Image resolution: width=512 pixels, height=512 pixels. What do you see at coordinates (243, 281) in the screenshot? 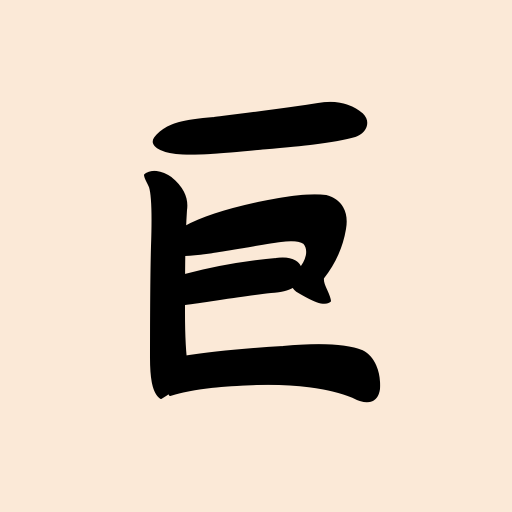
I see `middle-lower-stroke` at bounding box center [243, 281].